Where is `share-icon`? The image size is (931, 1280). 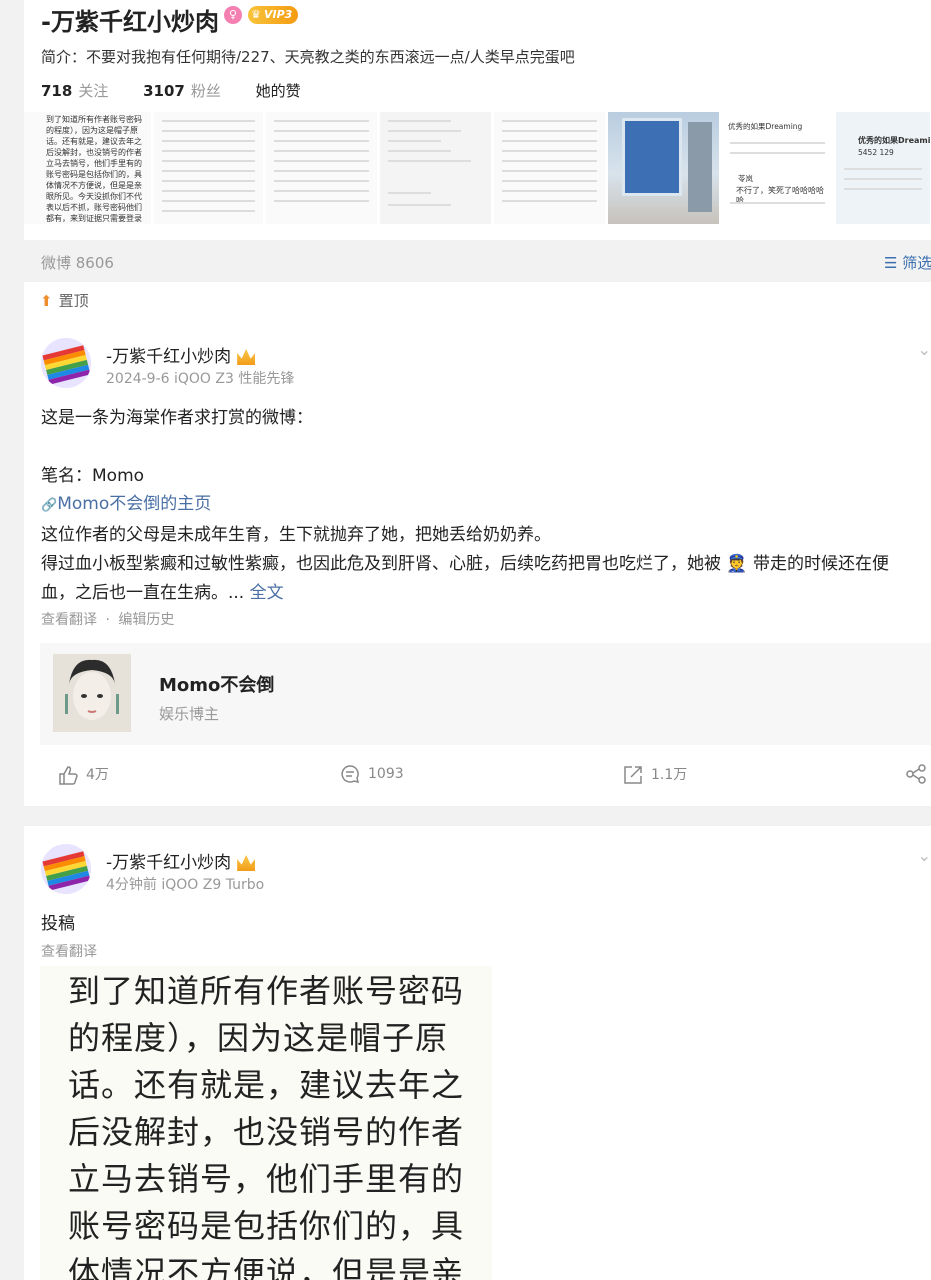
share-icon is located at coordinates (916, 774).